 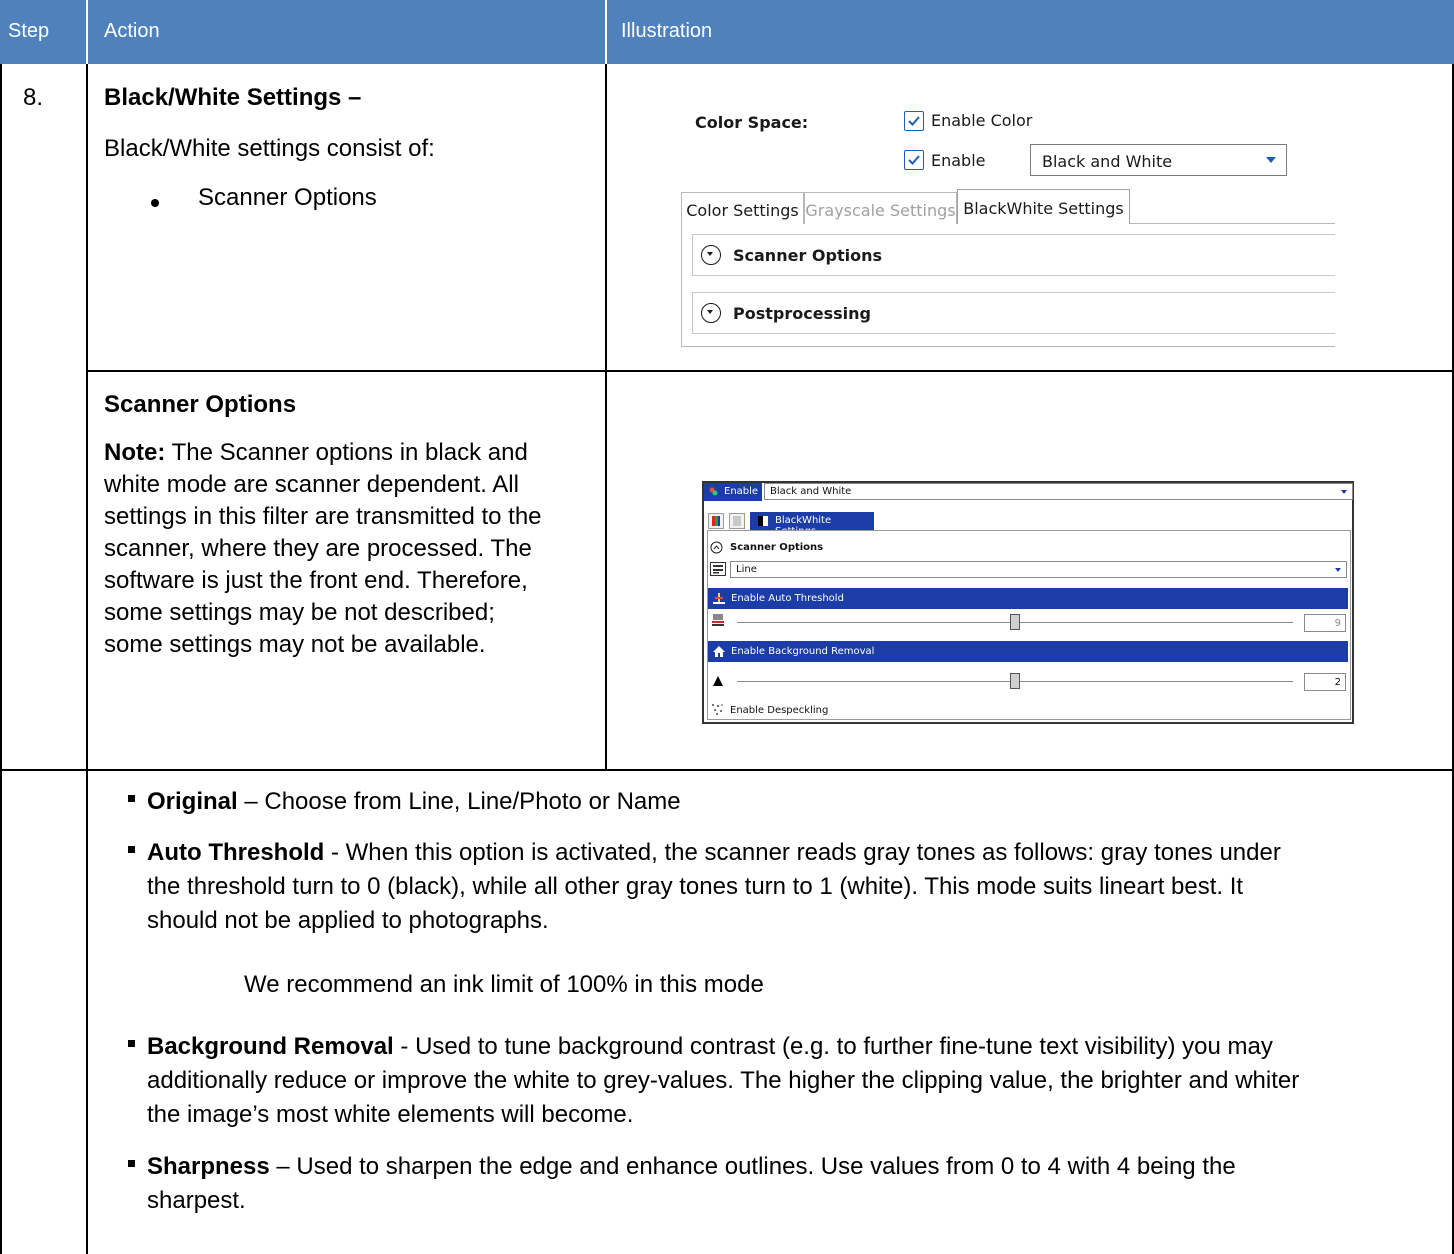 What do you see at coordinates (33, 97) in the screenshot?
I see `step-number: 8.` at bounding box center [33, 97].